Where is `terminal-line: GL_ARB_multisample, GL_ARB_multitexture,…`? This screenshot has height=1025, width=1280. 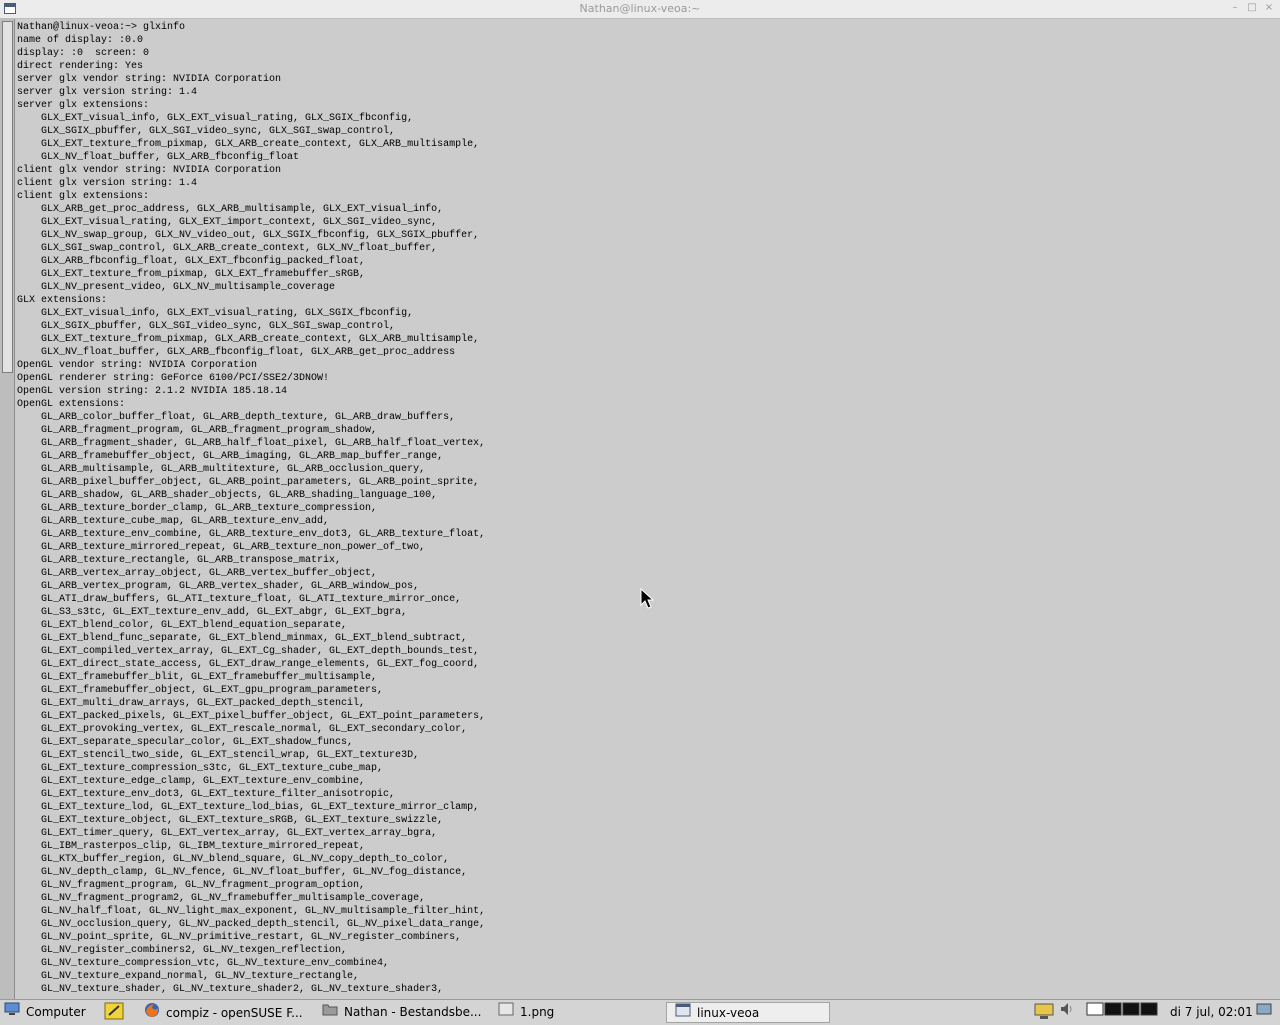
terminal-line: GL_ARB_multisample, GL_ARB_multitexture,… is located at coordinates (221, 469).